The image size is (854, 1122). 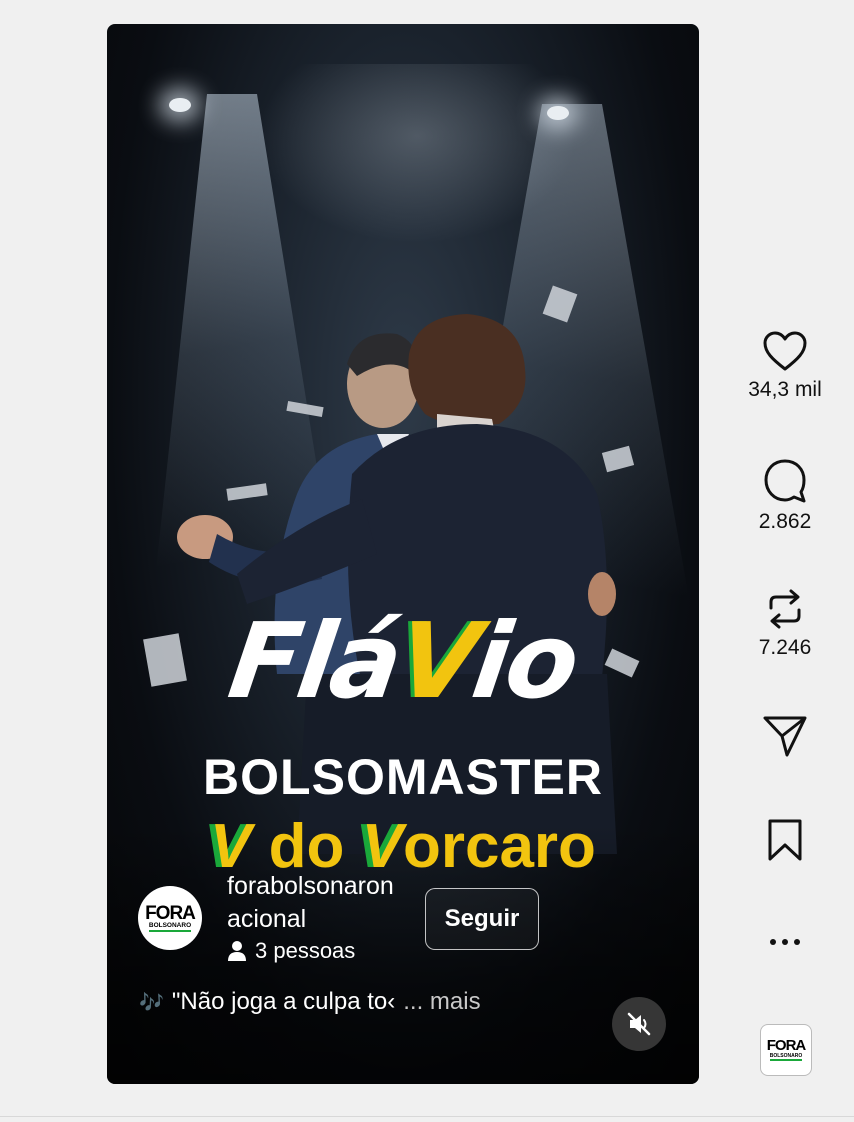 I want to click on share-action, so click(x=785, y=736).